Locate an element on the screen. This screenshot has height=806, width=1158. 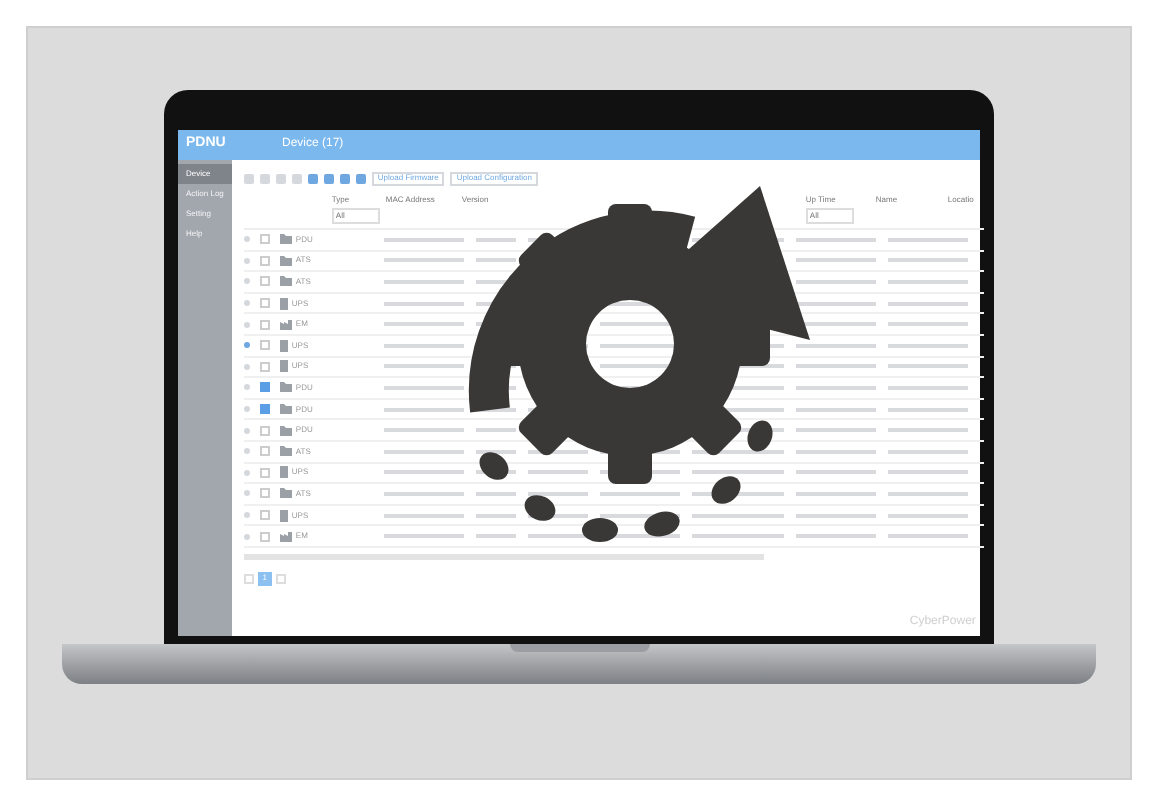
folder-icon is located at coordinates (285, 493).